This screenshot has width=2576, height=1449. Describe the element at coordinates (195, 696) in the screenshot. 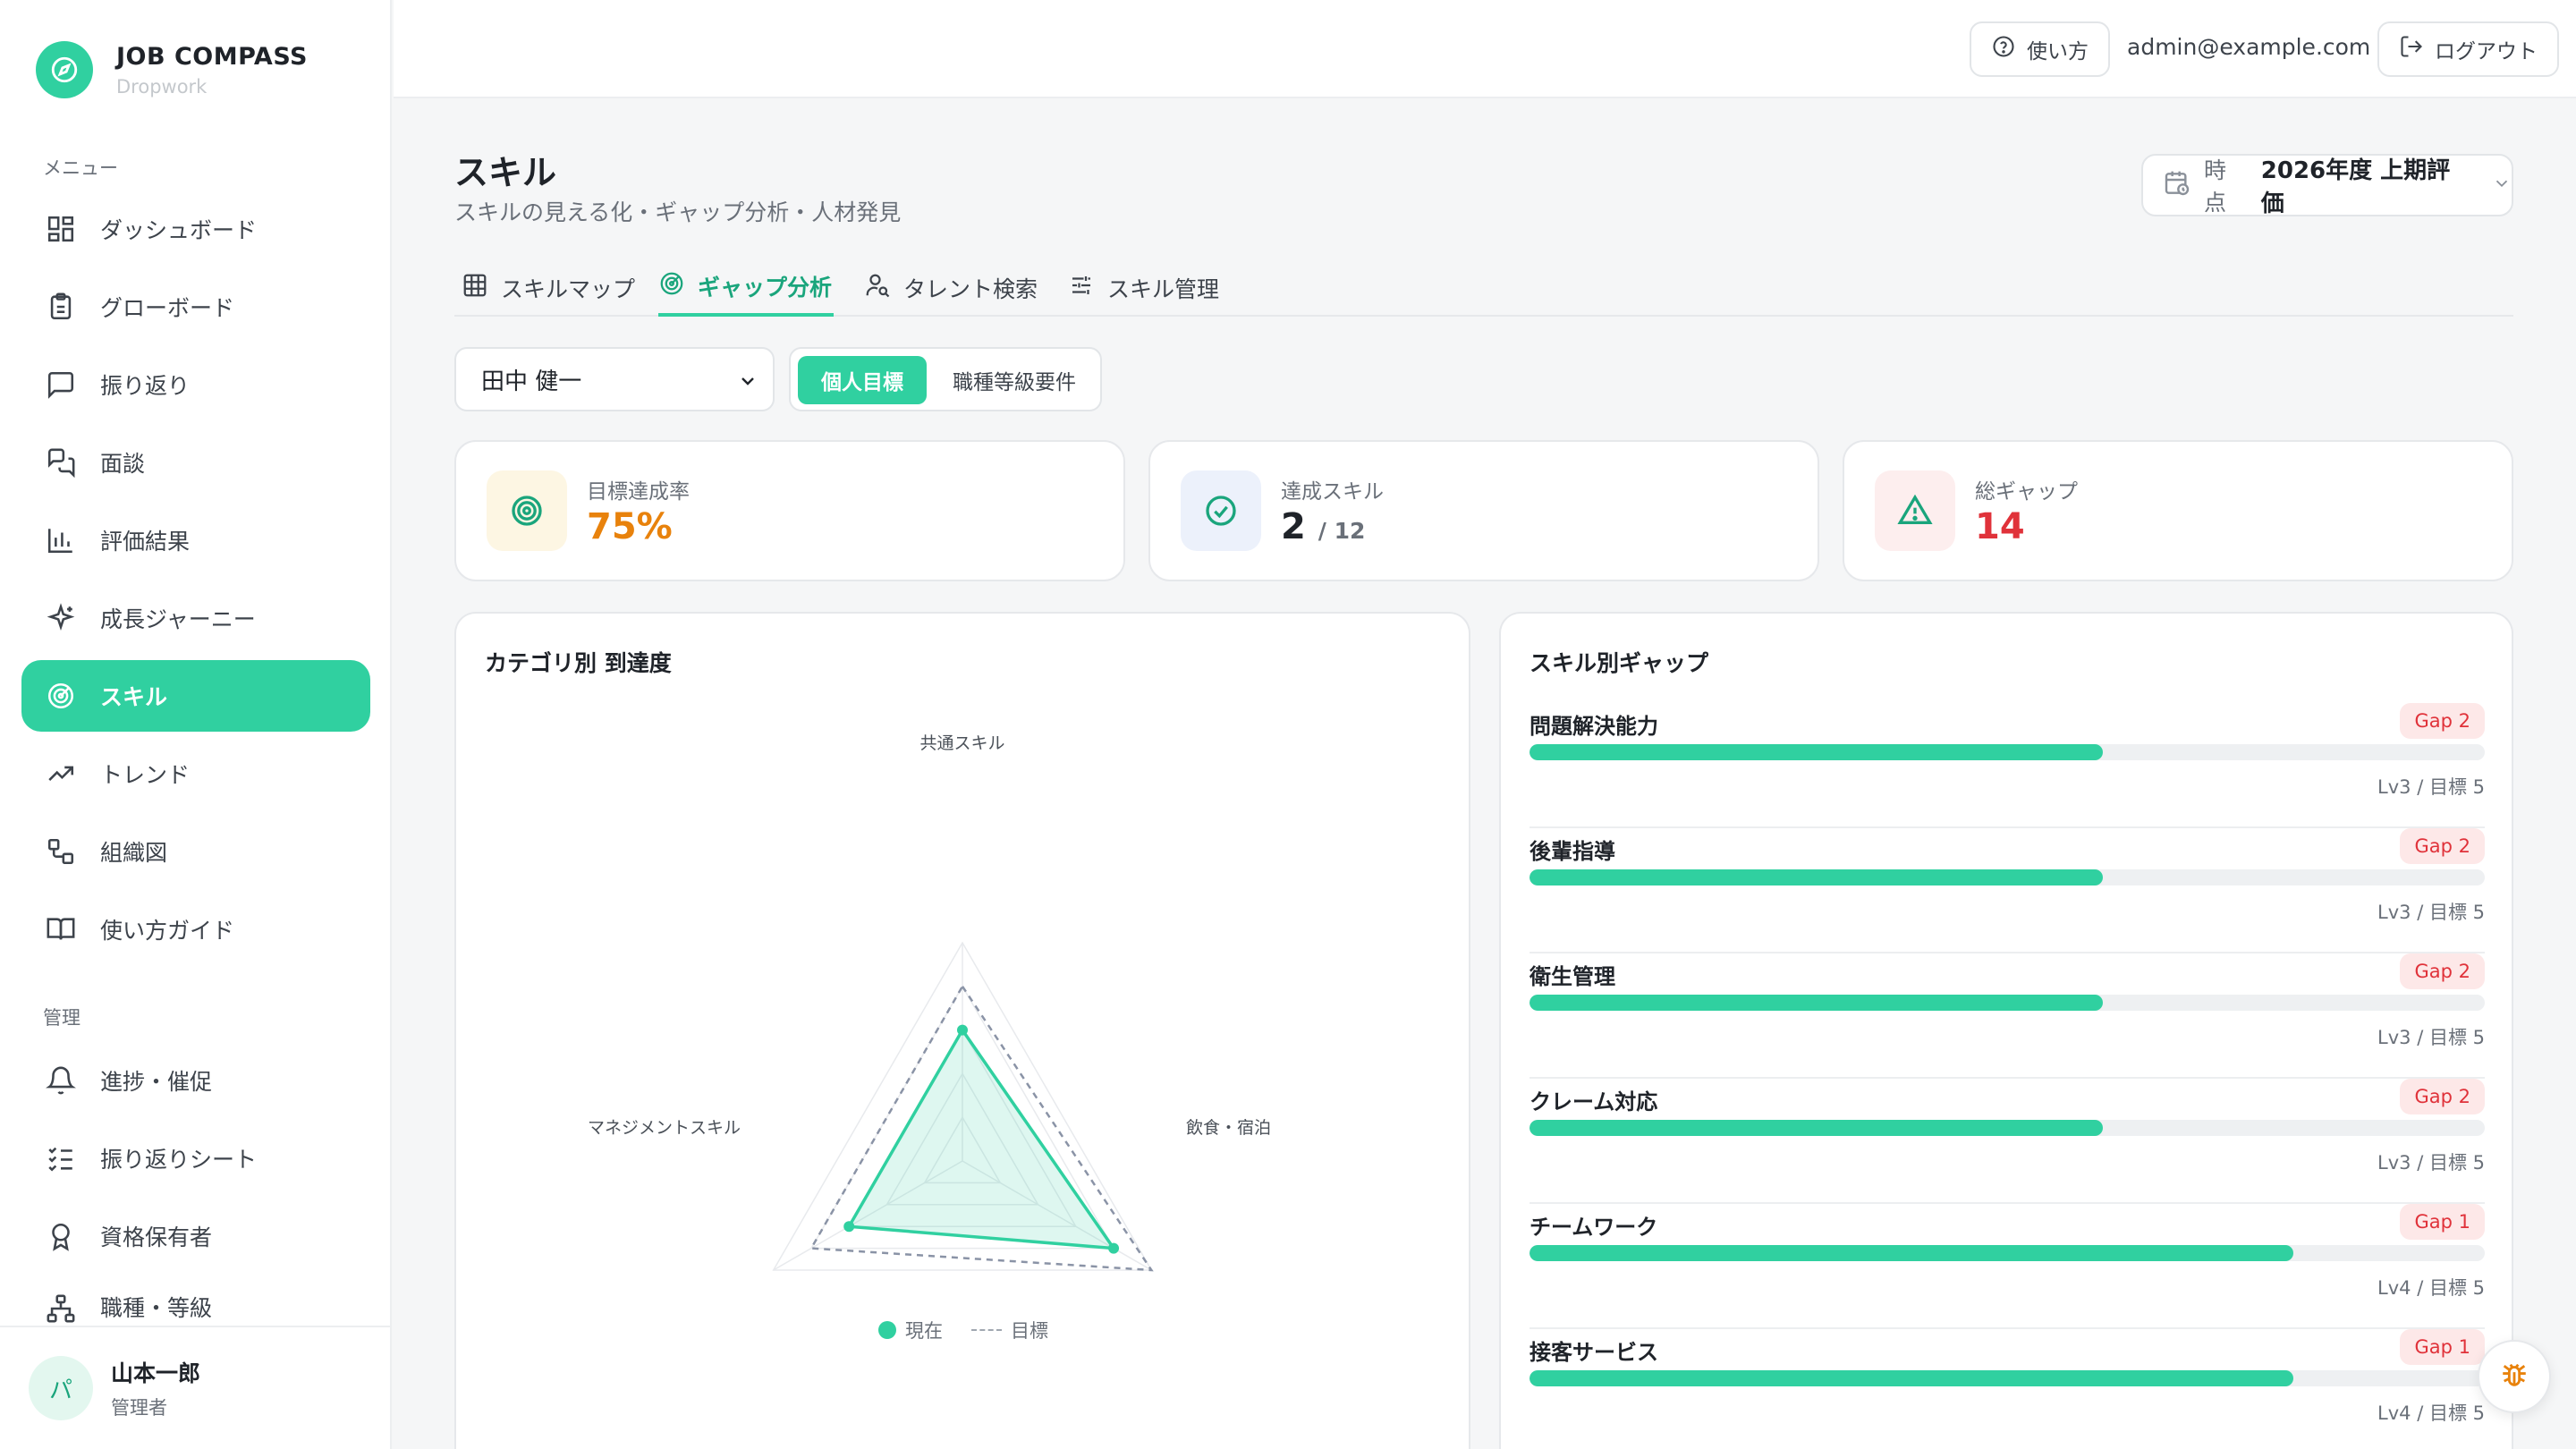

I see `sidebar-item-skill: スキル` at that location.